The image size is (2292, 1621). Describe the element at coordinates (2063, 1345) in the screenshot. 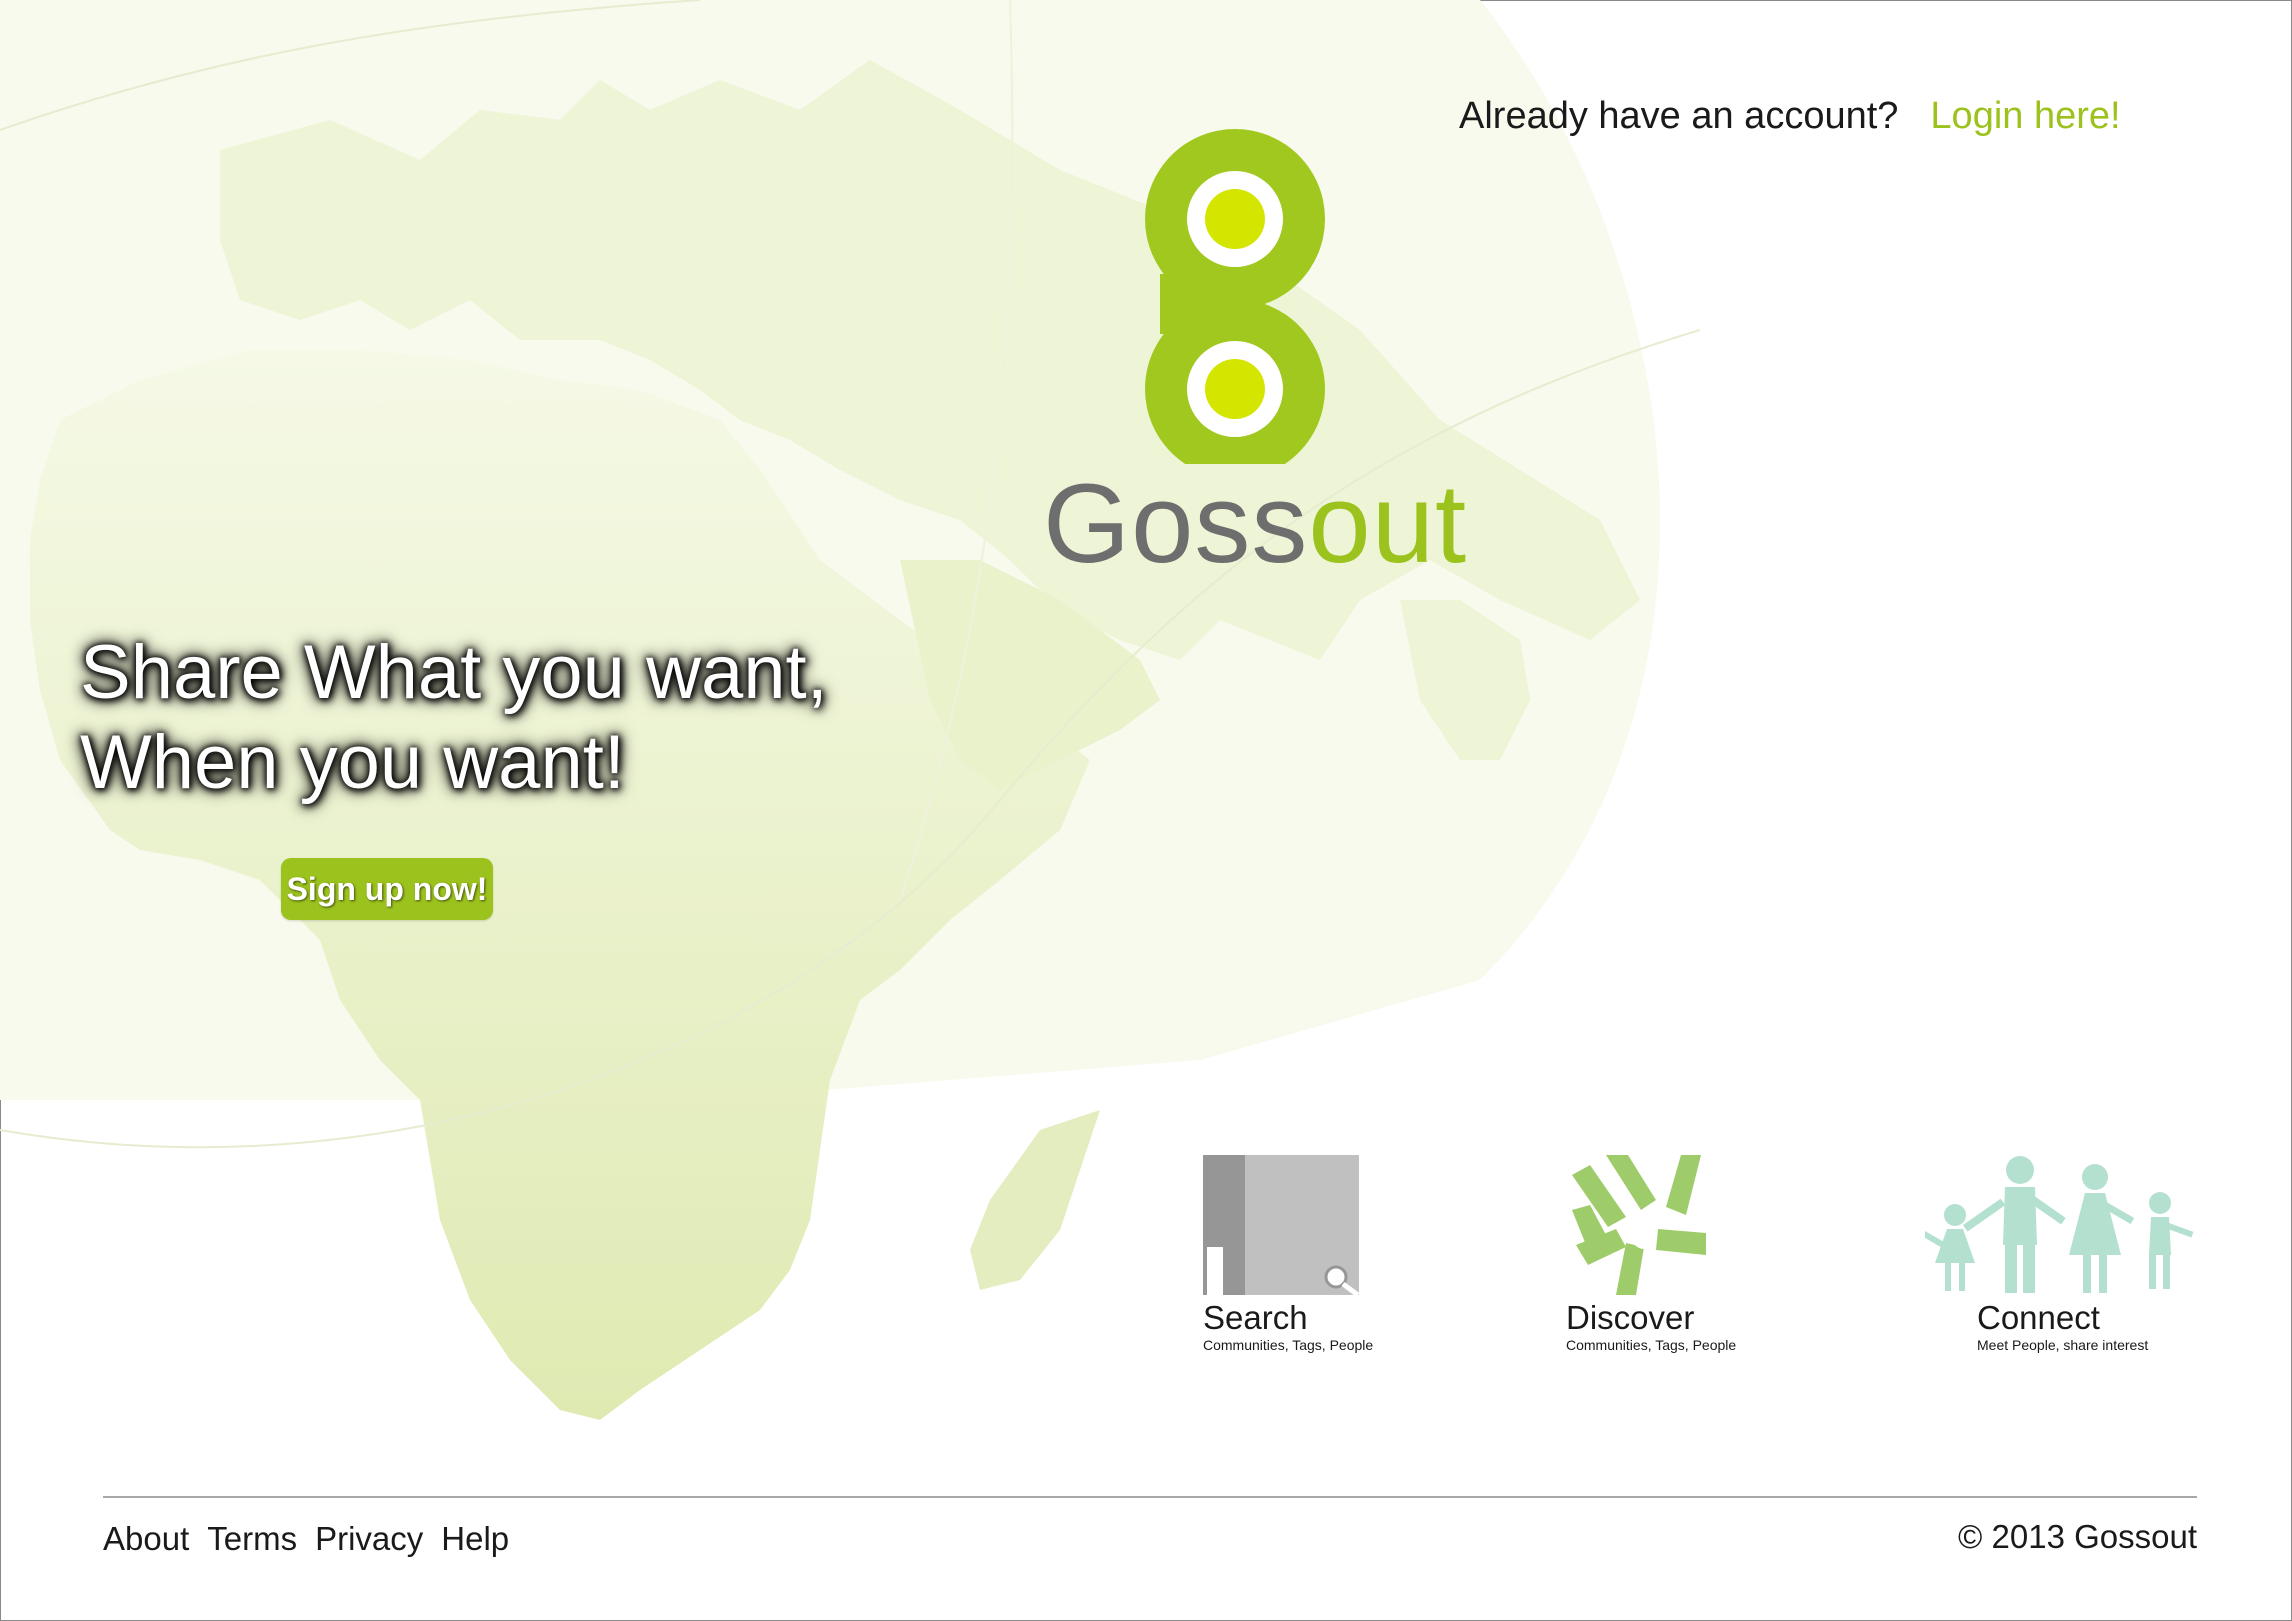

I see `feature-subtitle: Meet People, share interest` at that location.